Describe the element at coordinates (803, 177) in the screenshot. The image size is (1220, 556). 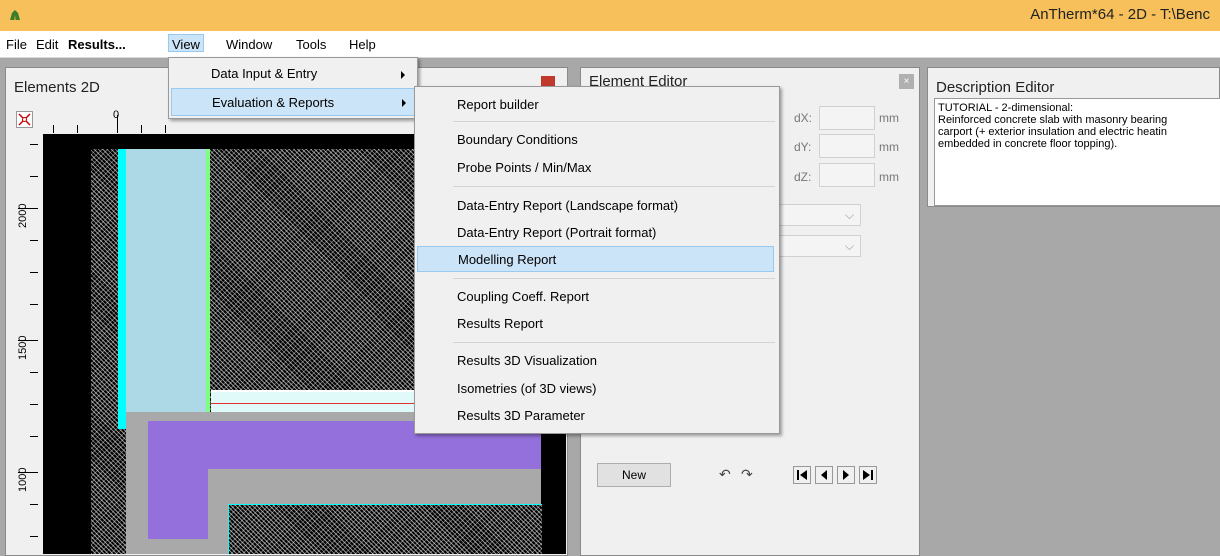
I see `dz-label: dZ:` at that location.